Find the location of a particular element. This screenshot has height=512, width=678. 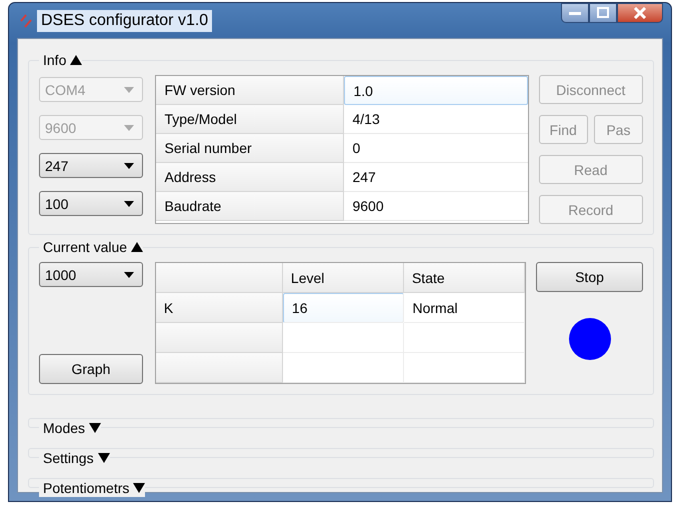

section-title: Settings is located at coordinates (68, 458).